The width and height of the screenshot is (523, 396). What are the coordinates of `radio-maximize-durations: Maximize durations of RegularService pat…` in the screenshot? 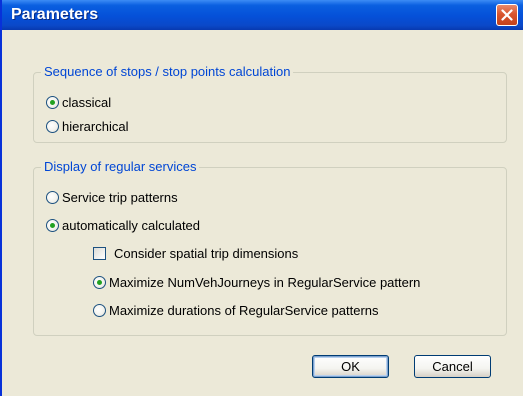 It's located at (236, 310).